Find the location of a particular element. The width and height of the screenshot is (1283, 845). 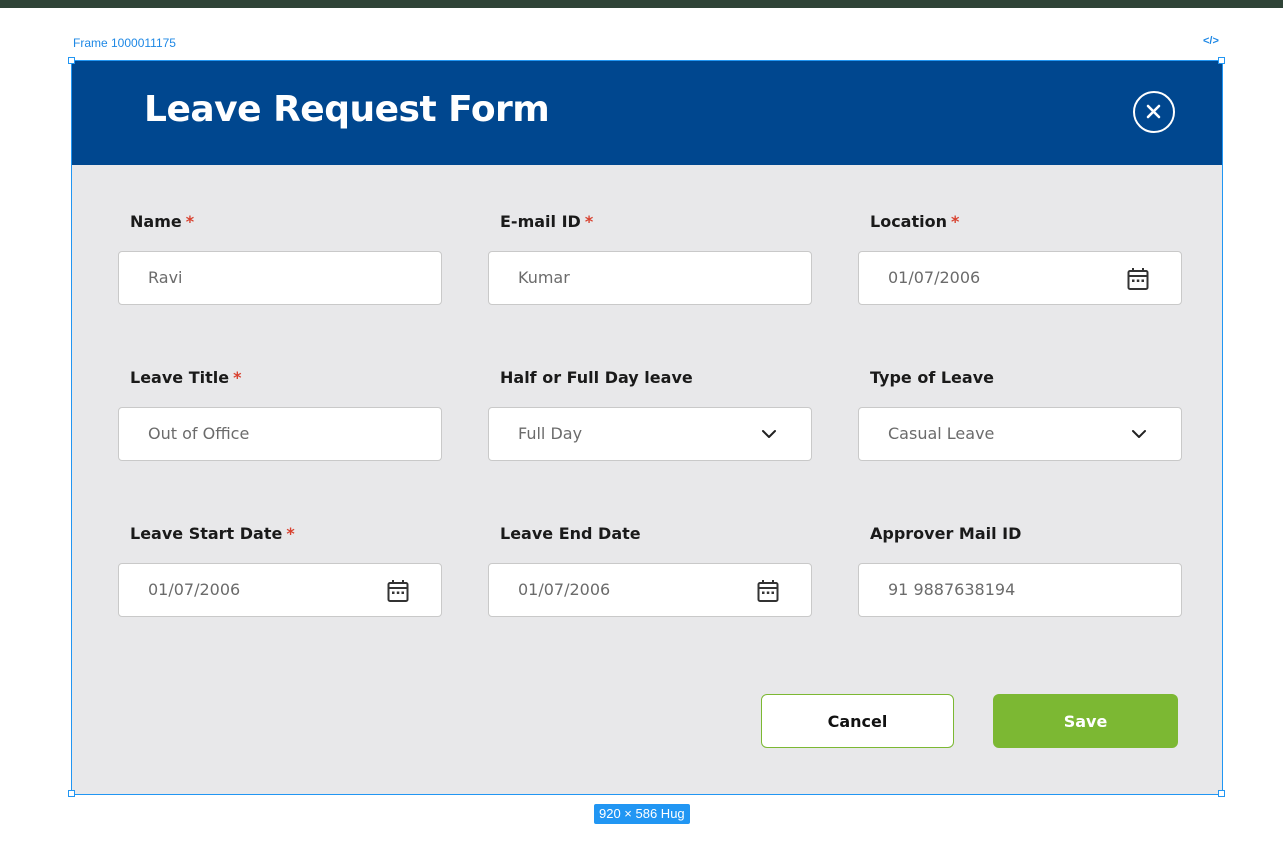

start-date-value: 01/07/2006 is located at coordinates (194, 589).